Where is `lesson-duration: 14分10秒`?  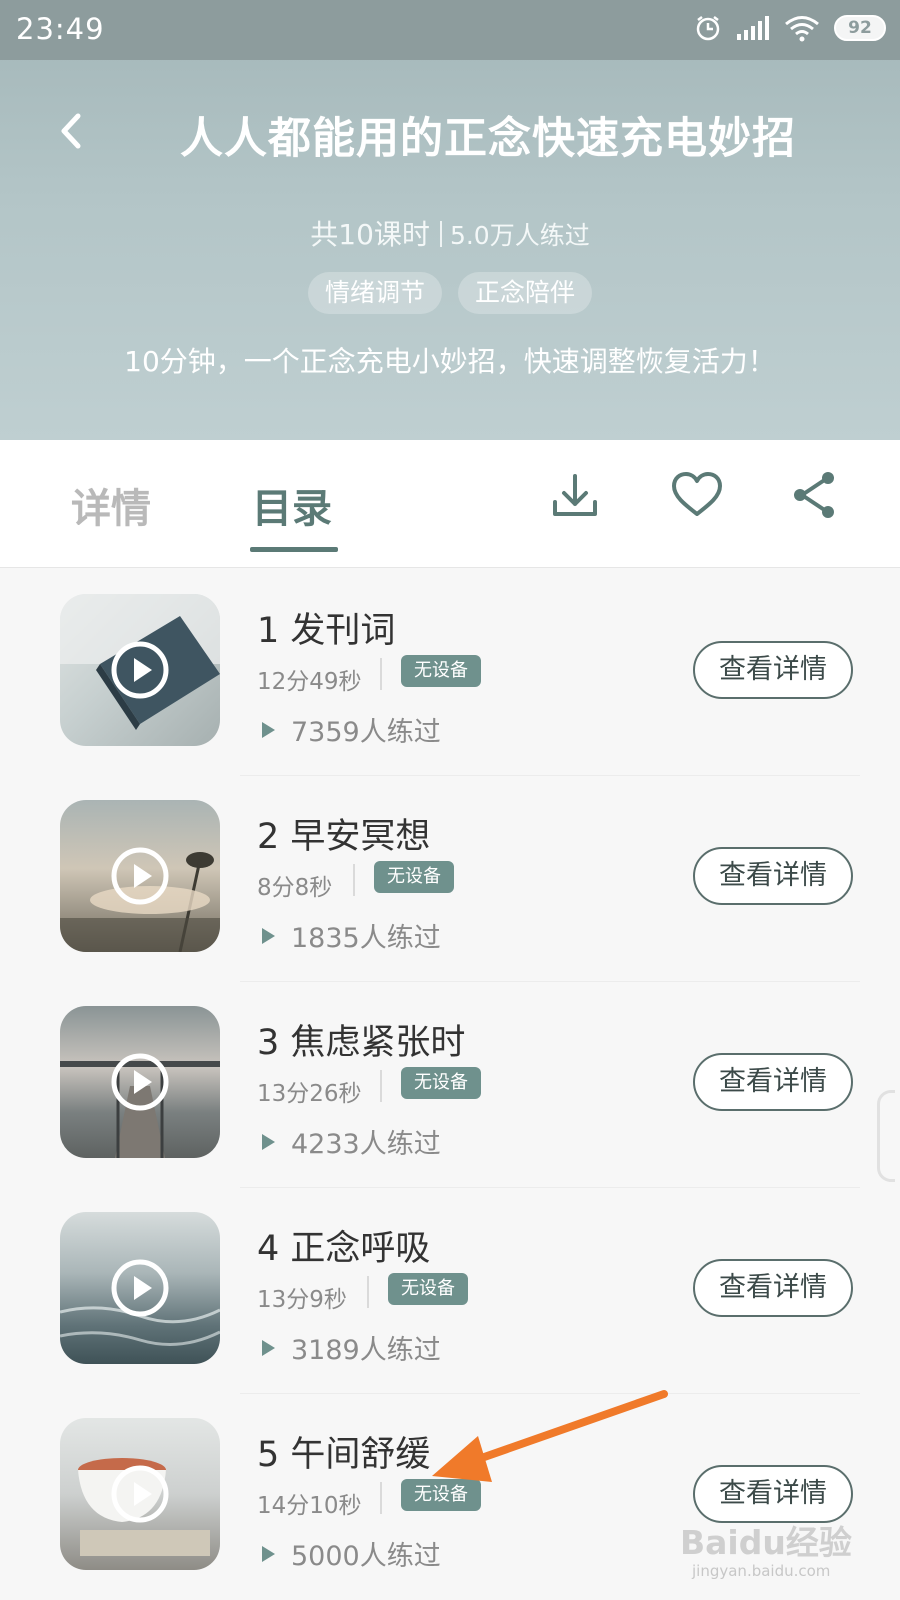 lesson-duration: 14分10秒 is located at coordinates (309, 1506).